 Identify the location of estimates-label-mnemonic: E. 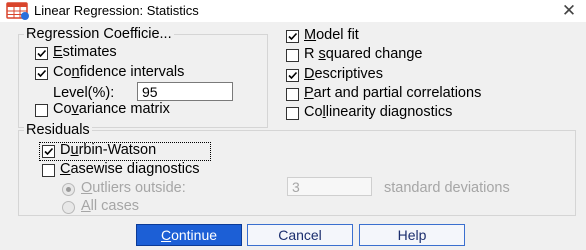
(58, 52).